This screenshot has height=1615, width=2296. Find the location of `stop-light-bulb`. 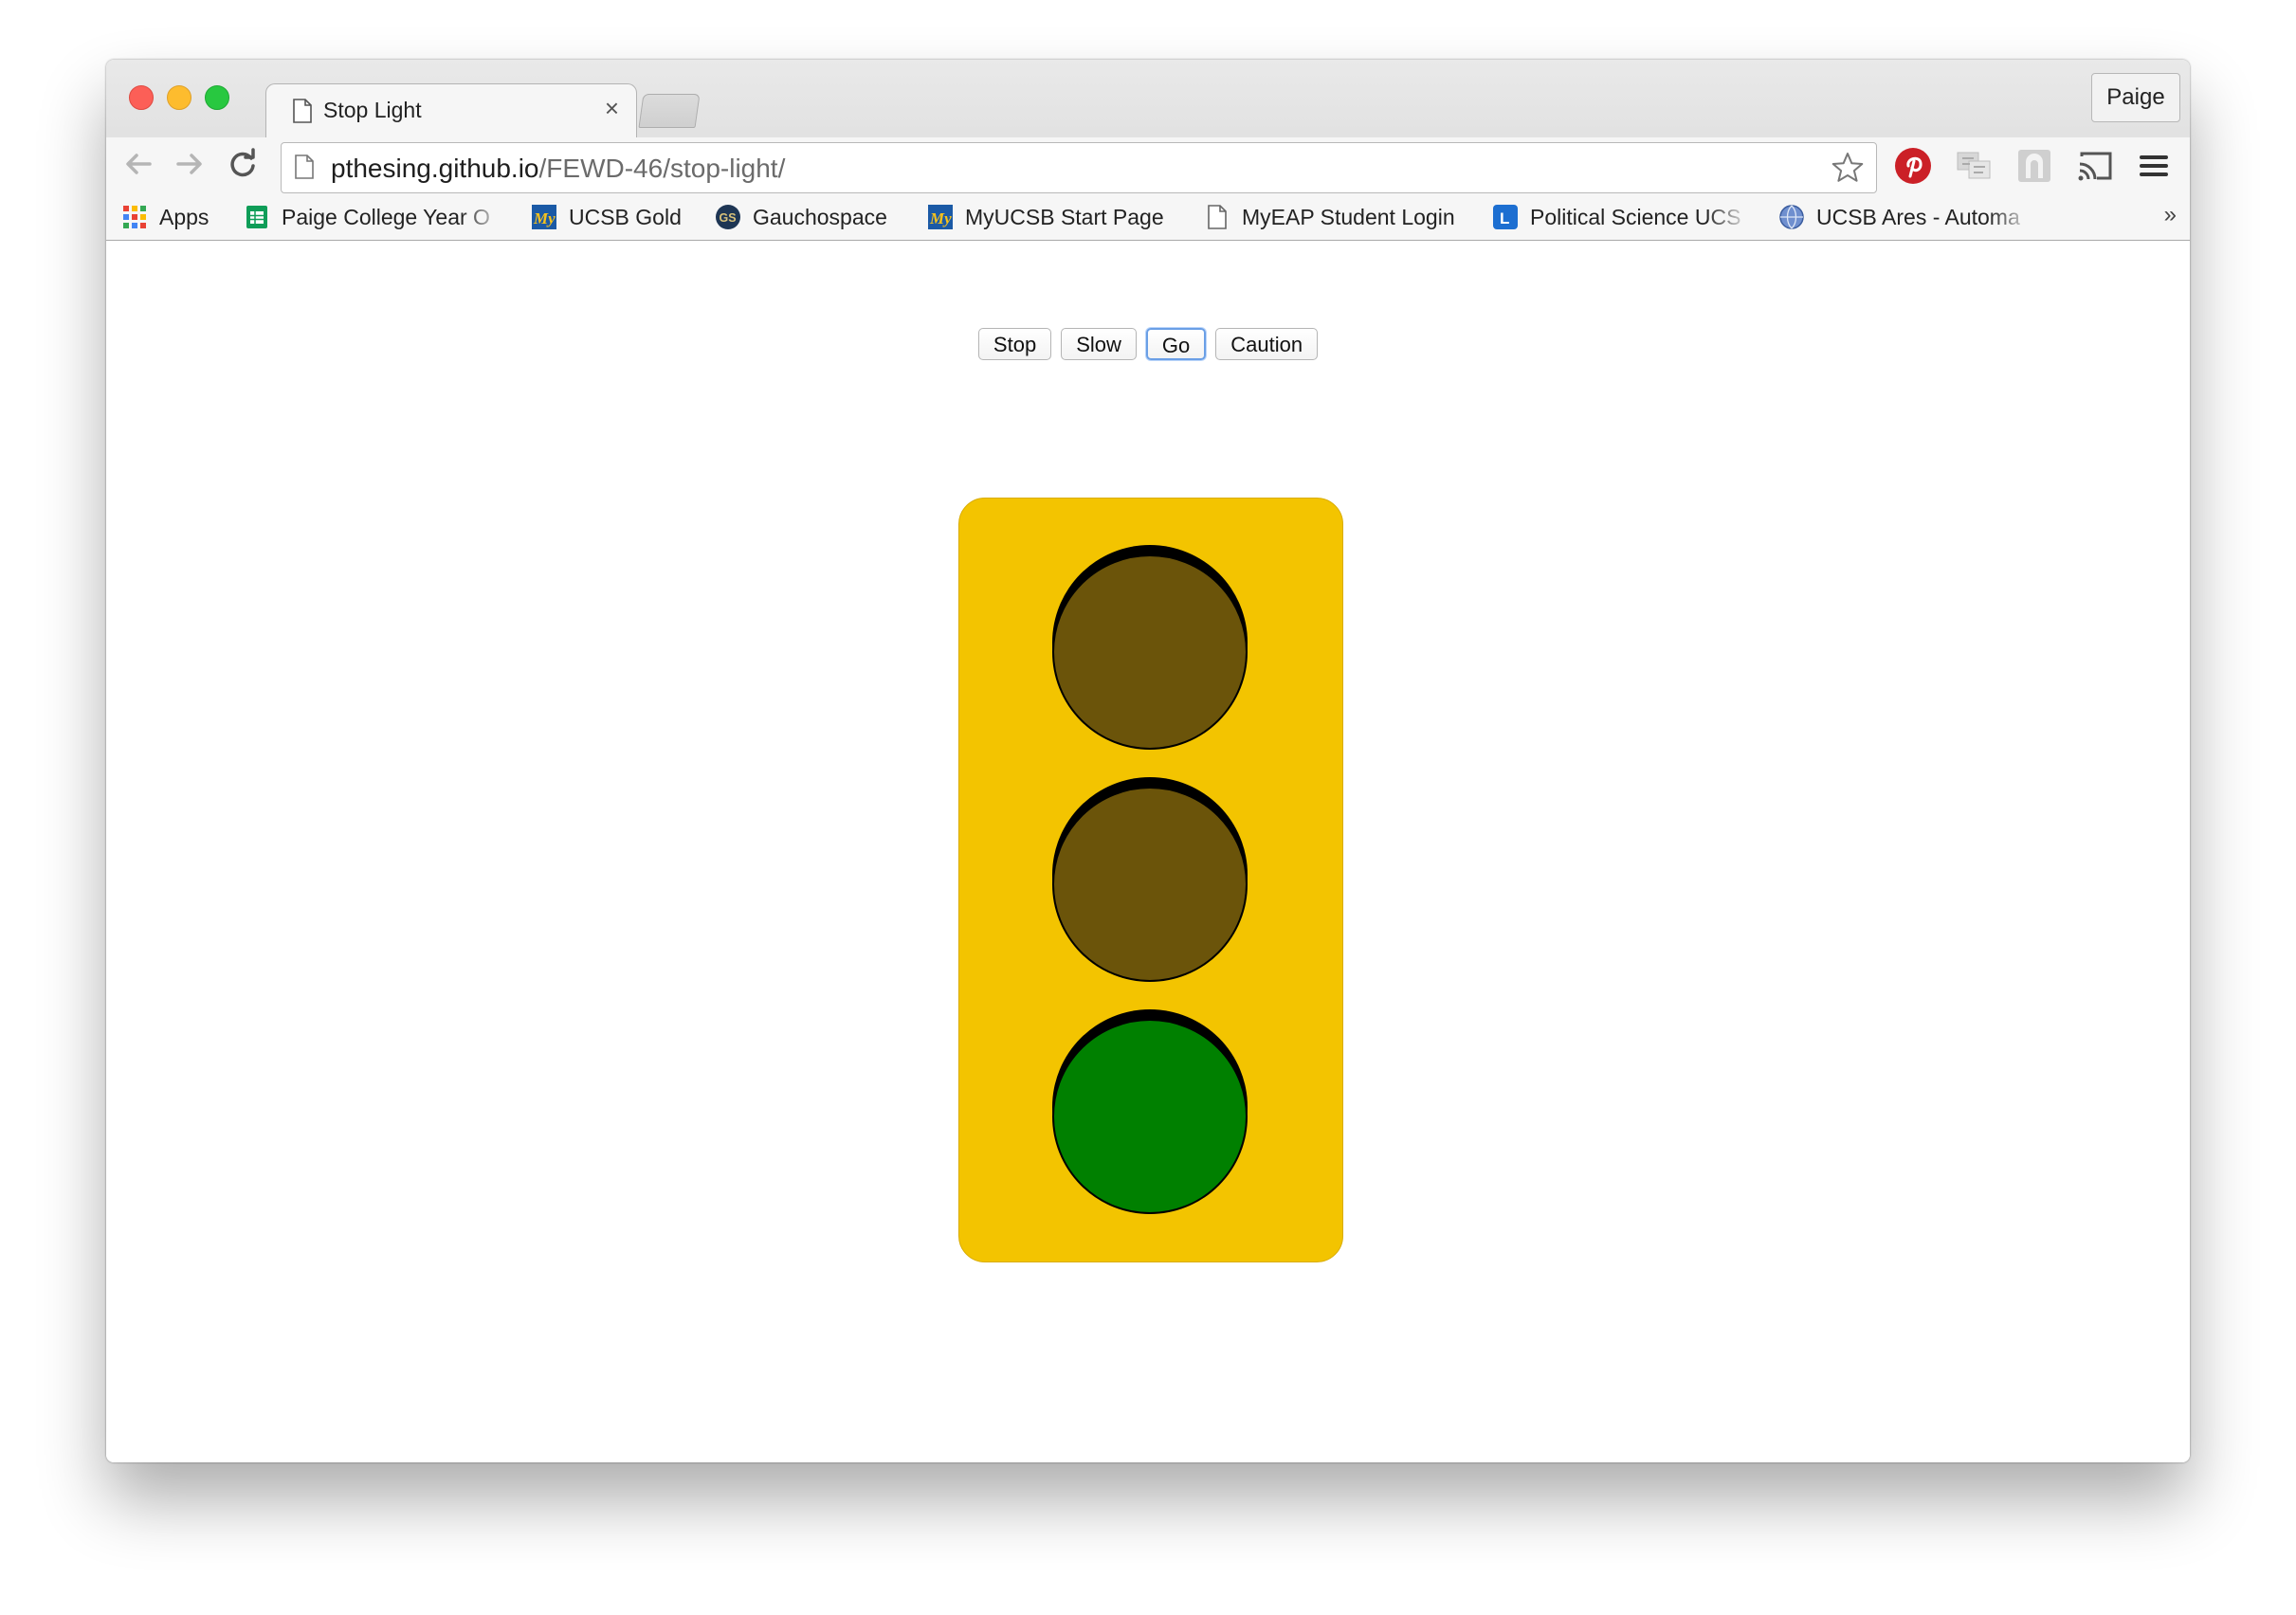

stop-light-bulb is located at coordinates (1150, 652).